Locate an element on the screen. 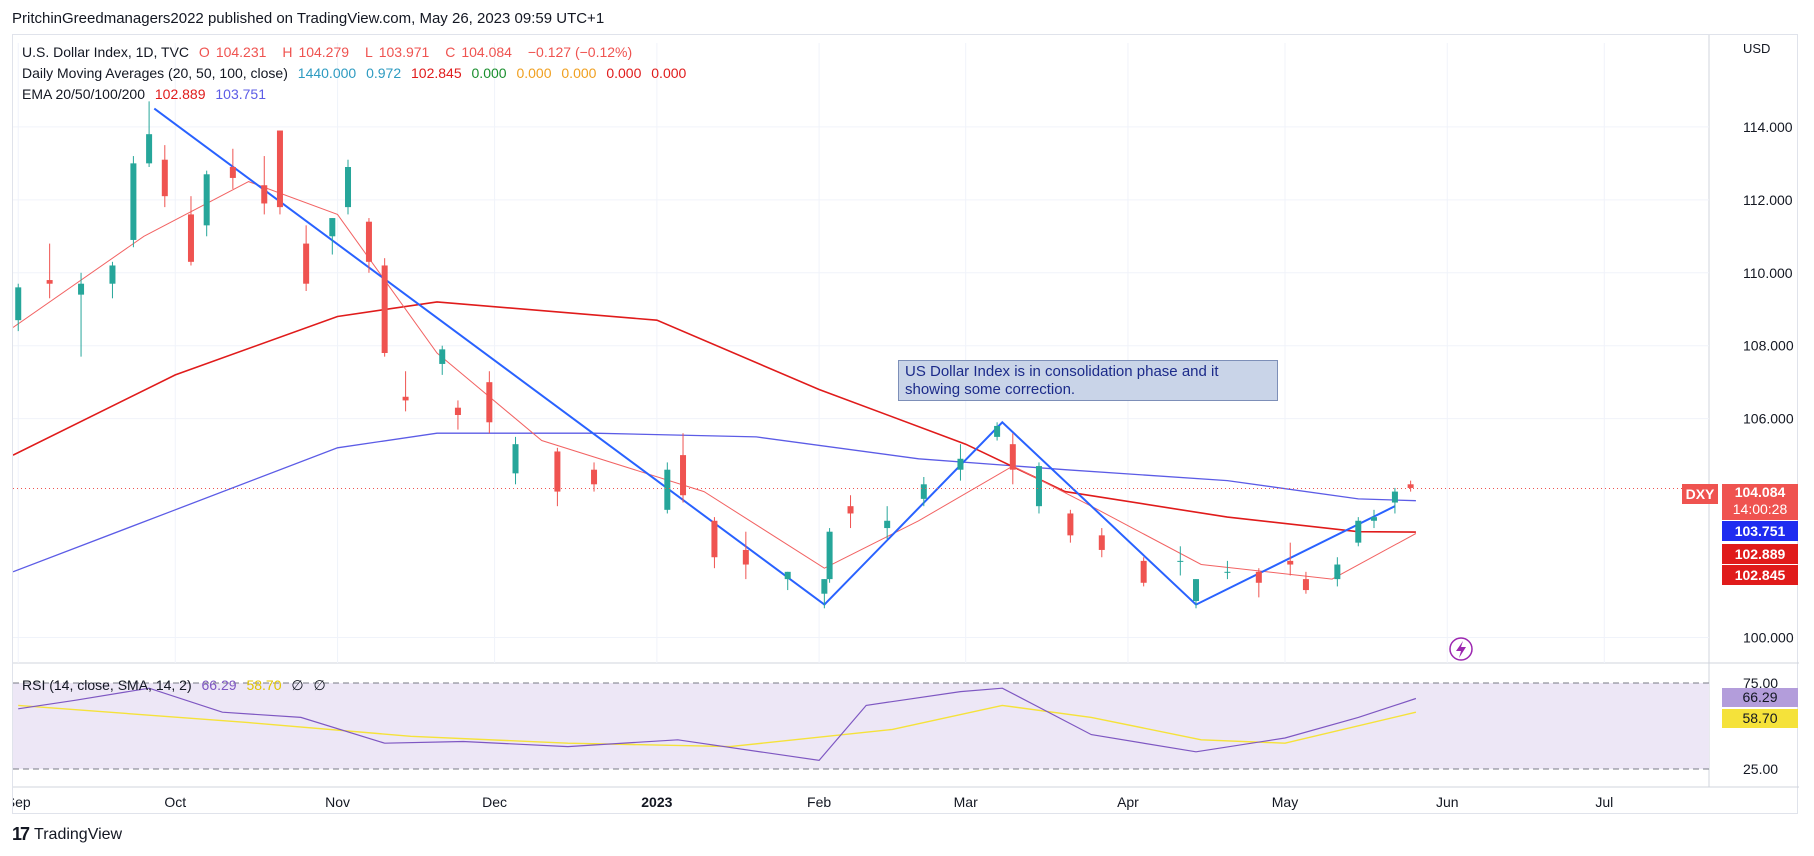 This screenshot has width=1814, height=856. ma-value-0: 1440.000 is located at coordinates (327, 73).